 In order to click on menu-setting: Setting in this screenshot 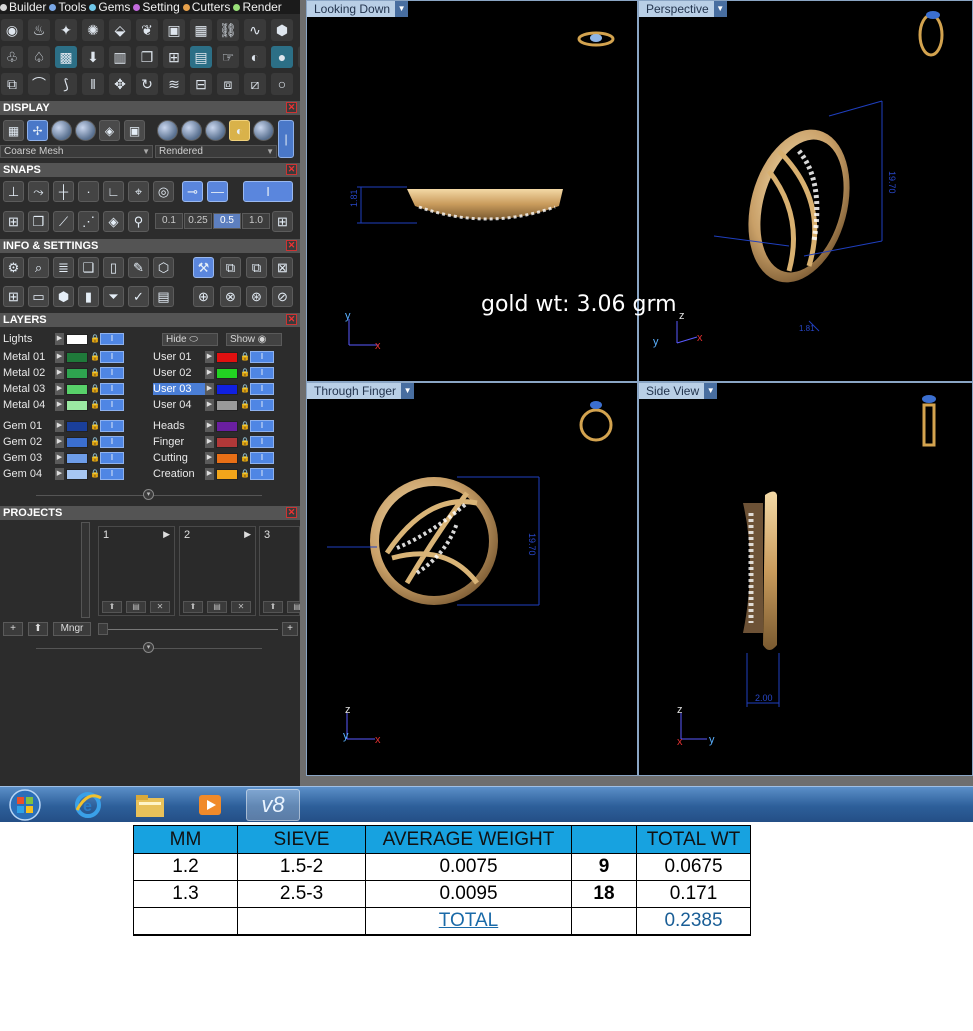, I will do `click(156, 7)`.